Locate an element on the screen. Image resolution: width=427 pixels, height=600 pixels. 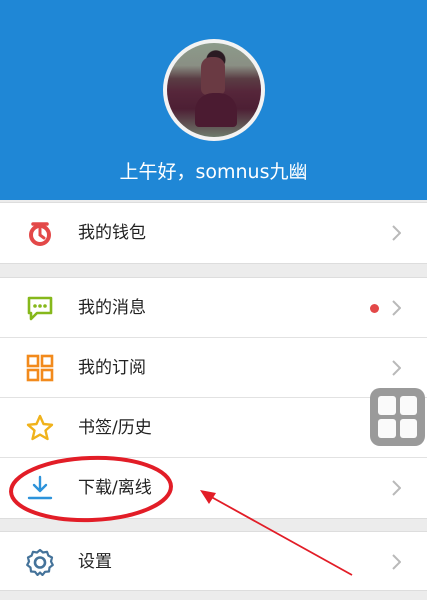
menu-item-downloads: 下载/离线 is located at coordinates (213, 488).